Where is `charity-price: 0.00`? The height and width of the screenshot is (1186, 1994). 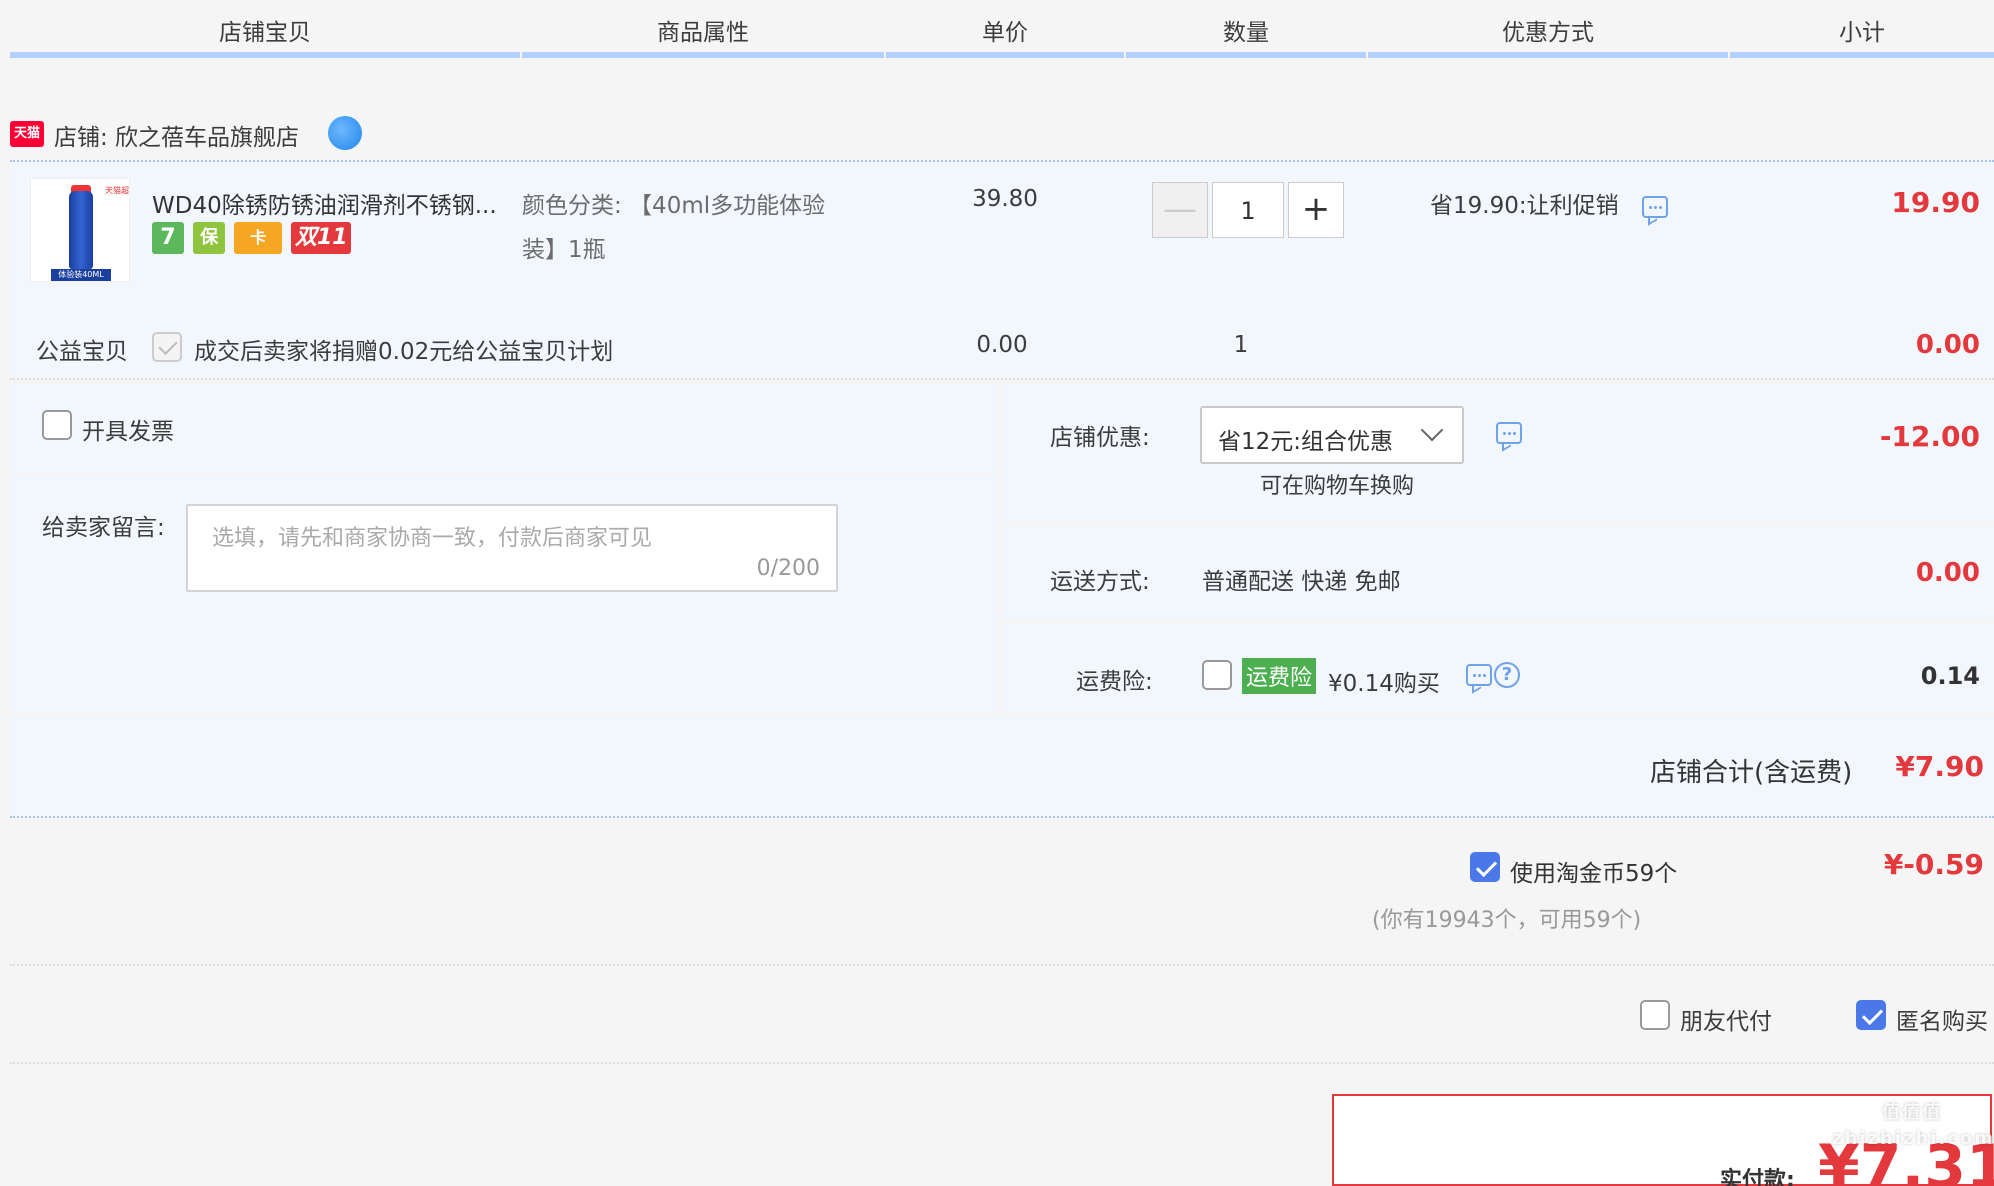
charity-price: 0.00 is located at coordinates (1002, 345).